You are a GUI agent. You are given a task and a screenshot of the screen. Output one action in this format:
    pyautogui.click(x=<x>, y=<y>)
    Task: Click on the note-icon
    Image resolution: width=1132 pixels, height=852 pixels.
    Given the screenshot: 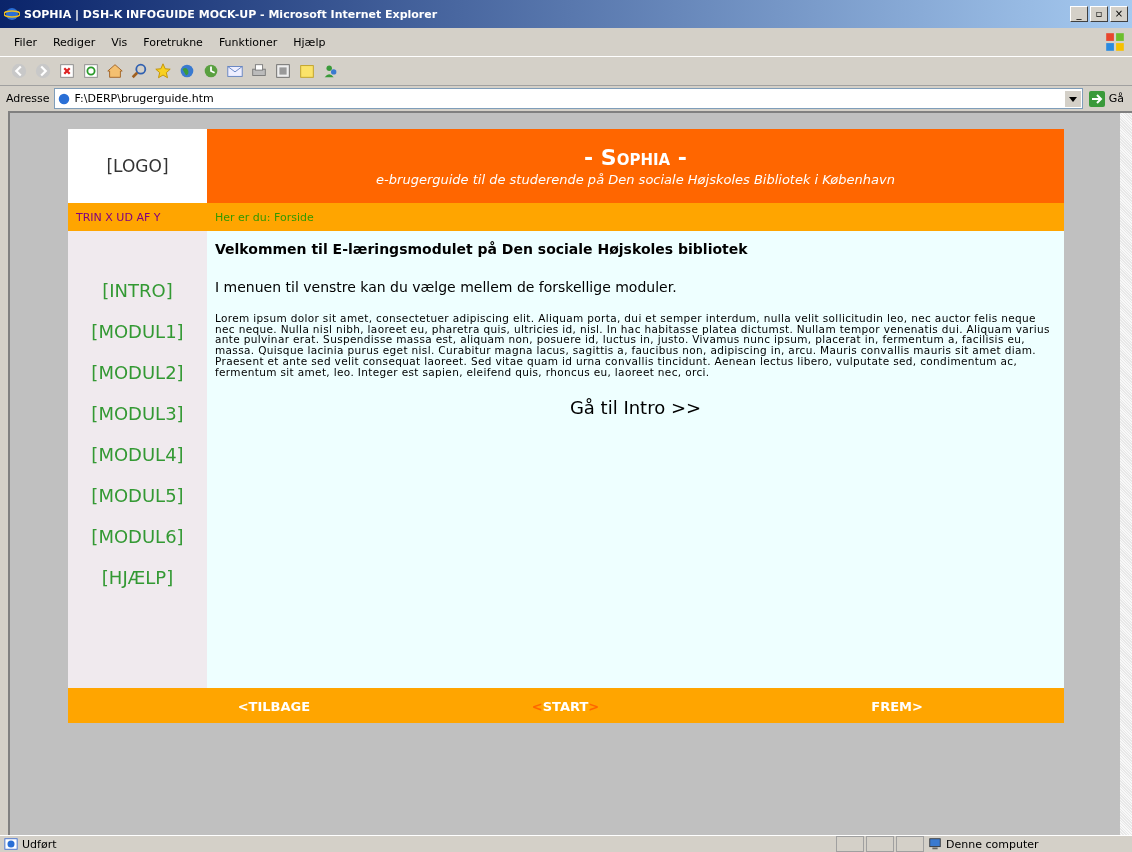 What is the action you would take?
    pyautogui.click(x=307, y=71)
    